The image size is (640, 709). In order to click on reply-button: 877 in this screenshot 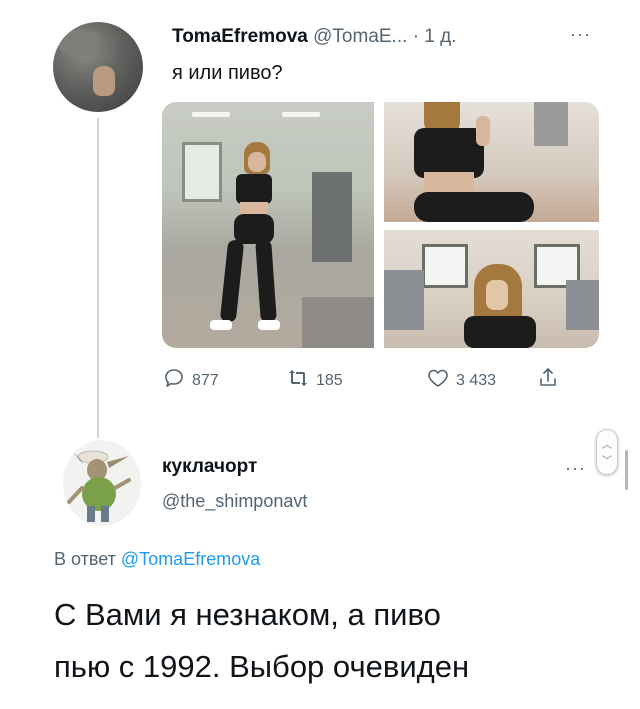, I will do `click(190, 380)`.